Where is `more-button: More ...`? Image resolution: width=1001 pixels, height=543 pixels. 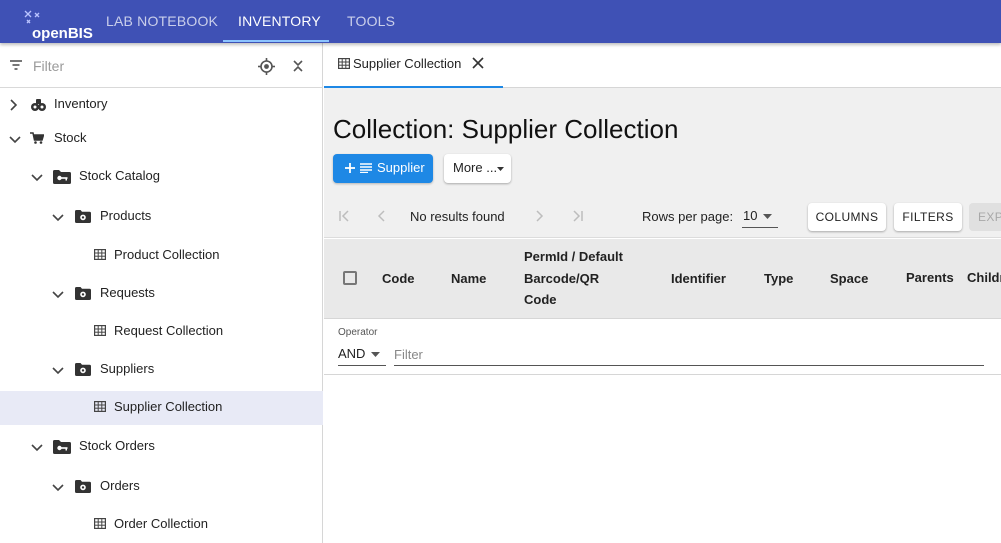 more-button: More ... is located at coordinates (477, 168).